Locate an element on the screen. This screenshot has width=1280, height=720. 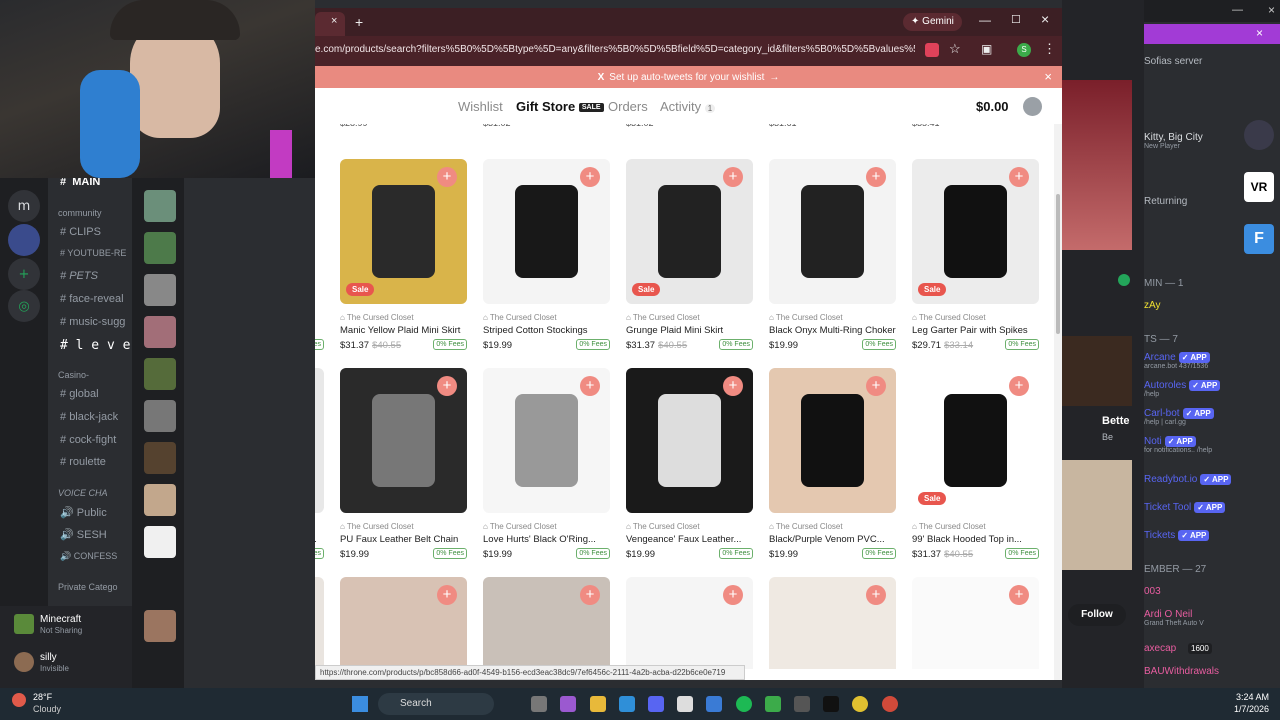
outlook-icon is located at coordinates (714, 704).